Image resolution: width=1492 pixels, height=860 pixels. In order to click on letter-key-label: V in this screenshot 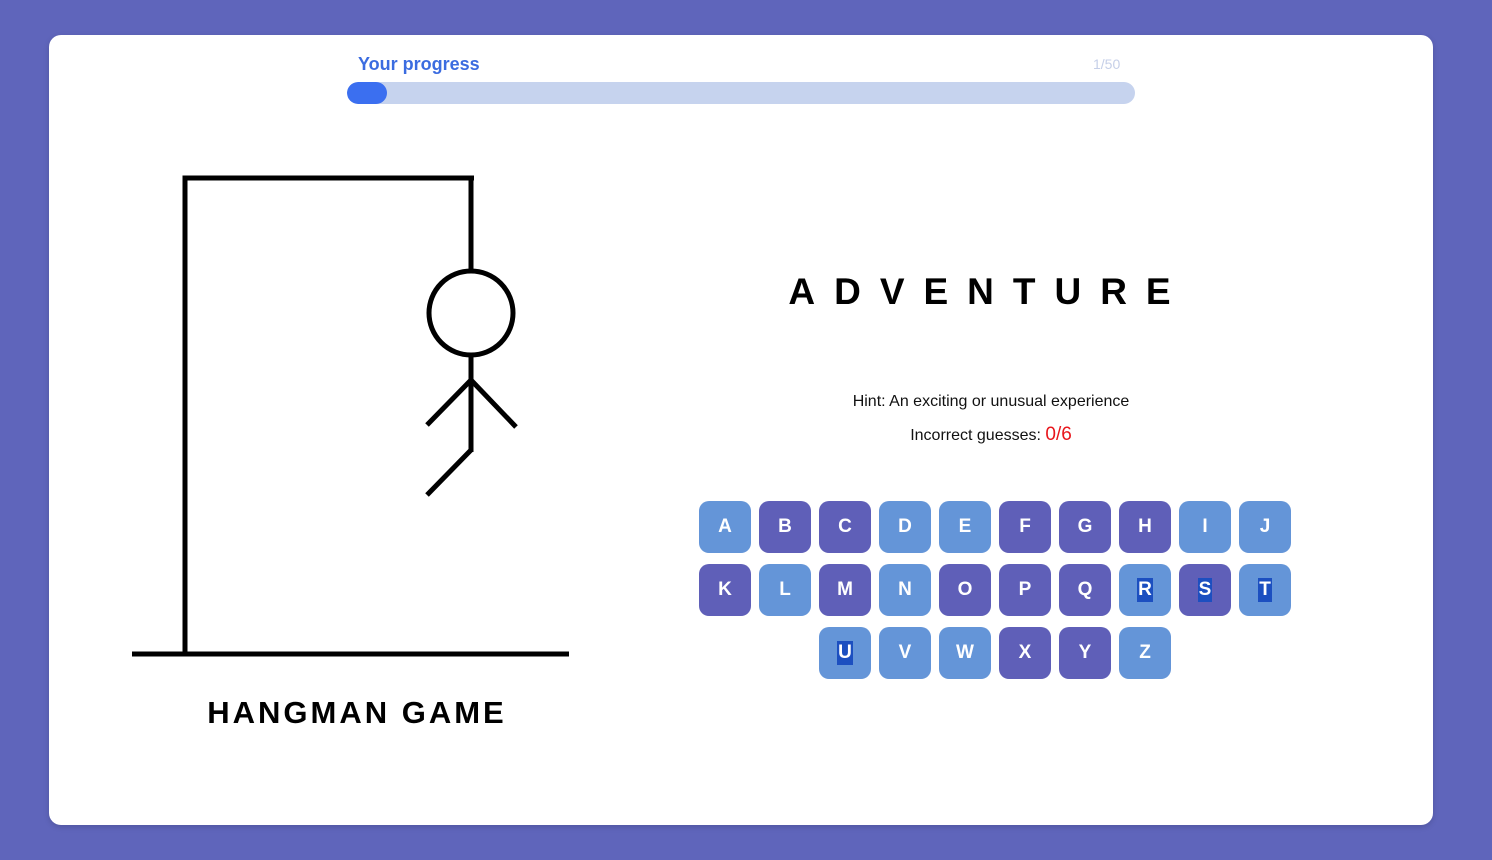, I will do `click(905, 652)`.